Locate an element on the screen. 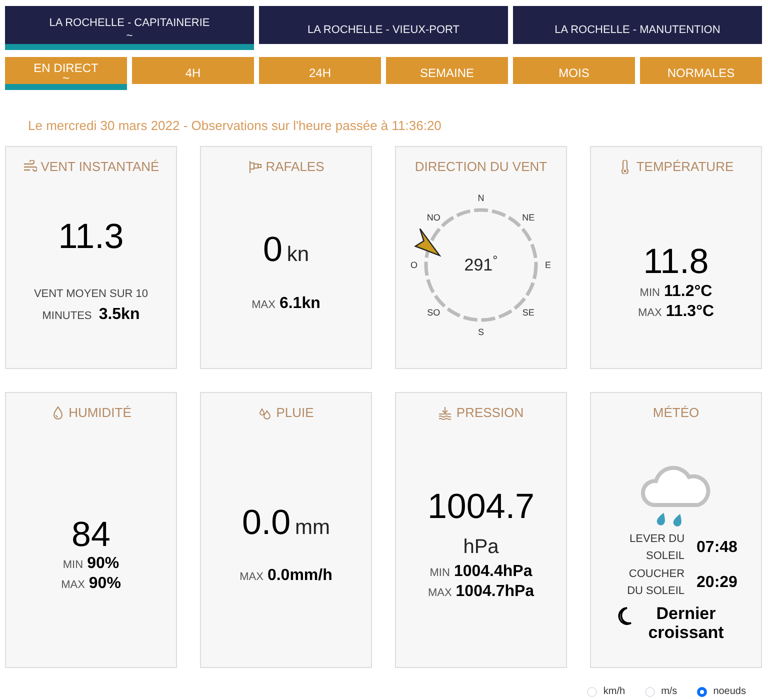 The height and width of the screenshot is (699, 768). card-title: MÉTÉO is located at coordinates (676, 413).